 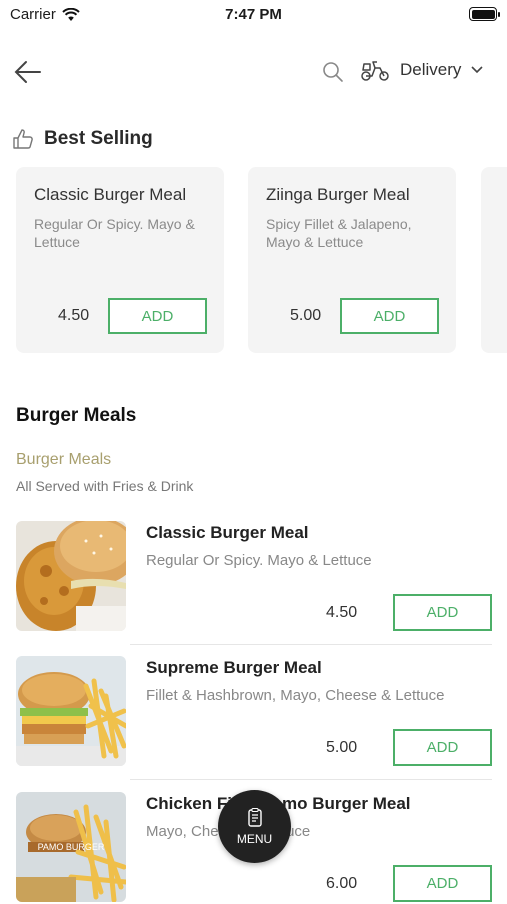 What do you see at coordinates (375, 71) in the screenshot?
I see `scooter-icon` at bounding box center [375, 71].